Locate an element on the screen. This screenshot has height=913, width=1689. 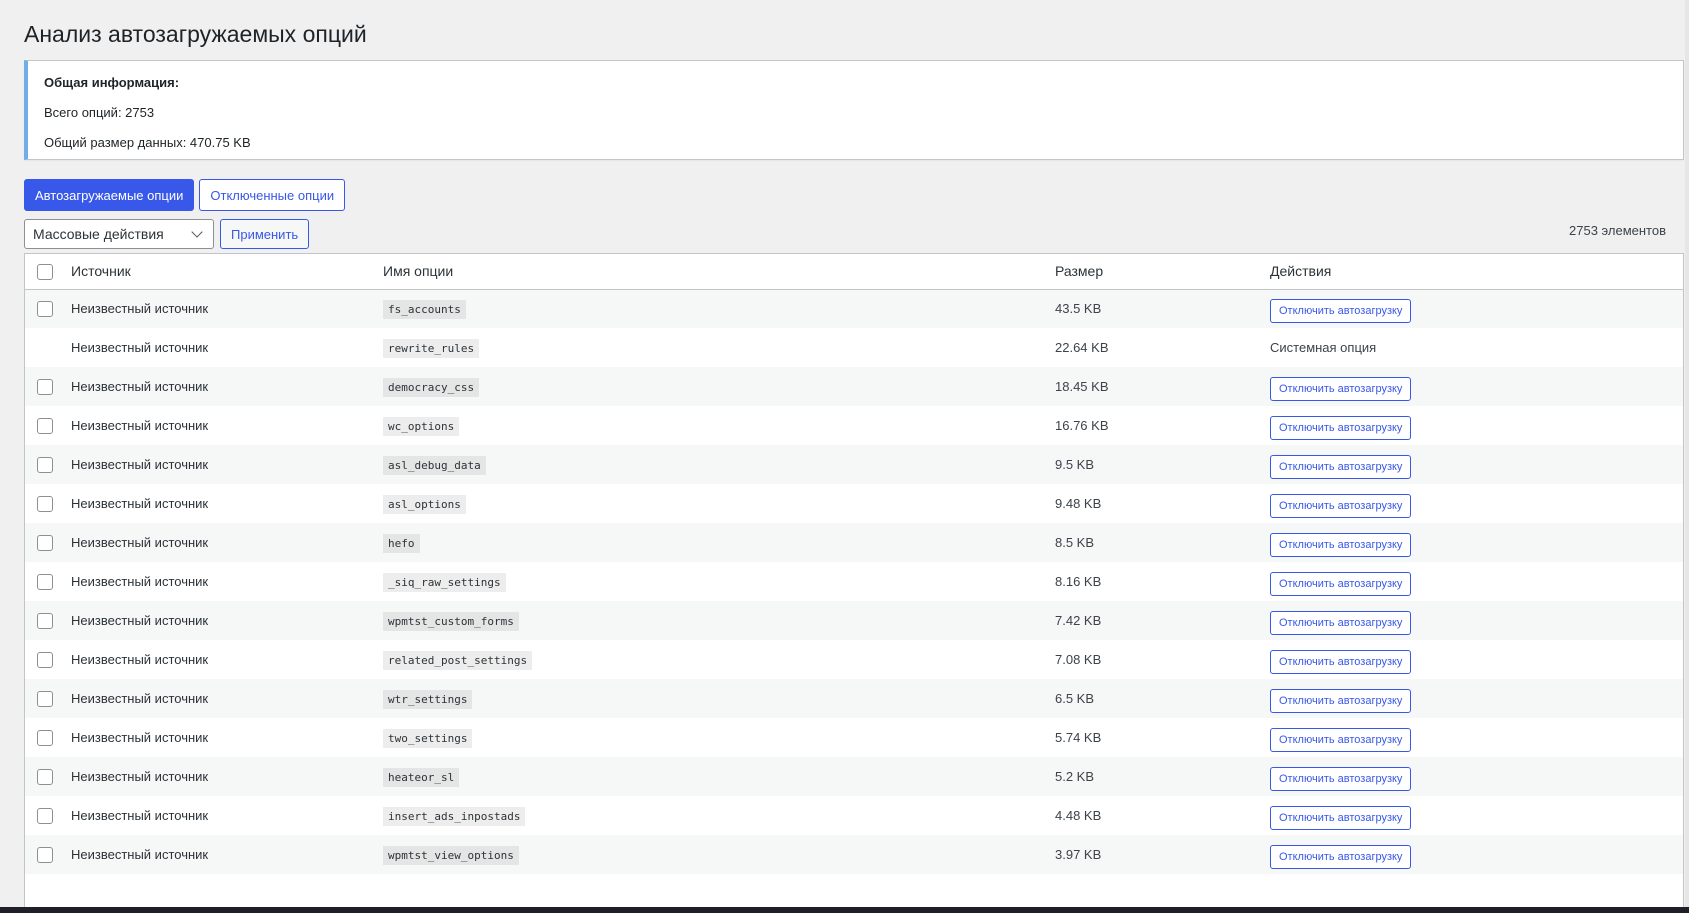
row-option-name: hefo is located at coordinates (401, 543).